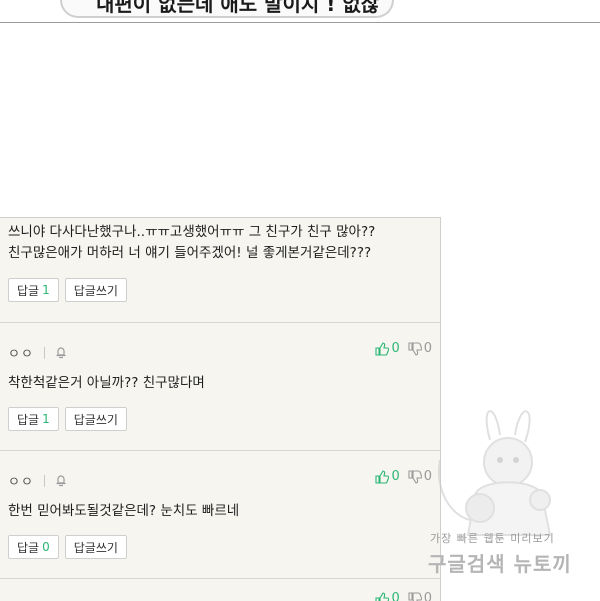 Image resolution: width=600 pixels, height=601 pixels. Describe the element at coordinates (191, 253) in the screenshot. I see `comment-line: 친구많은애가 머하러 너 얘기 들어주겠어! 널 좋게본거같은데???` at that location.